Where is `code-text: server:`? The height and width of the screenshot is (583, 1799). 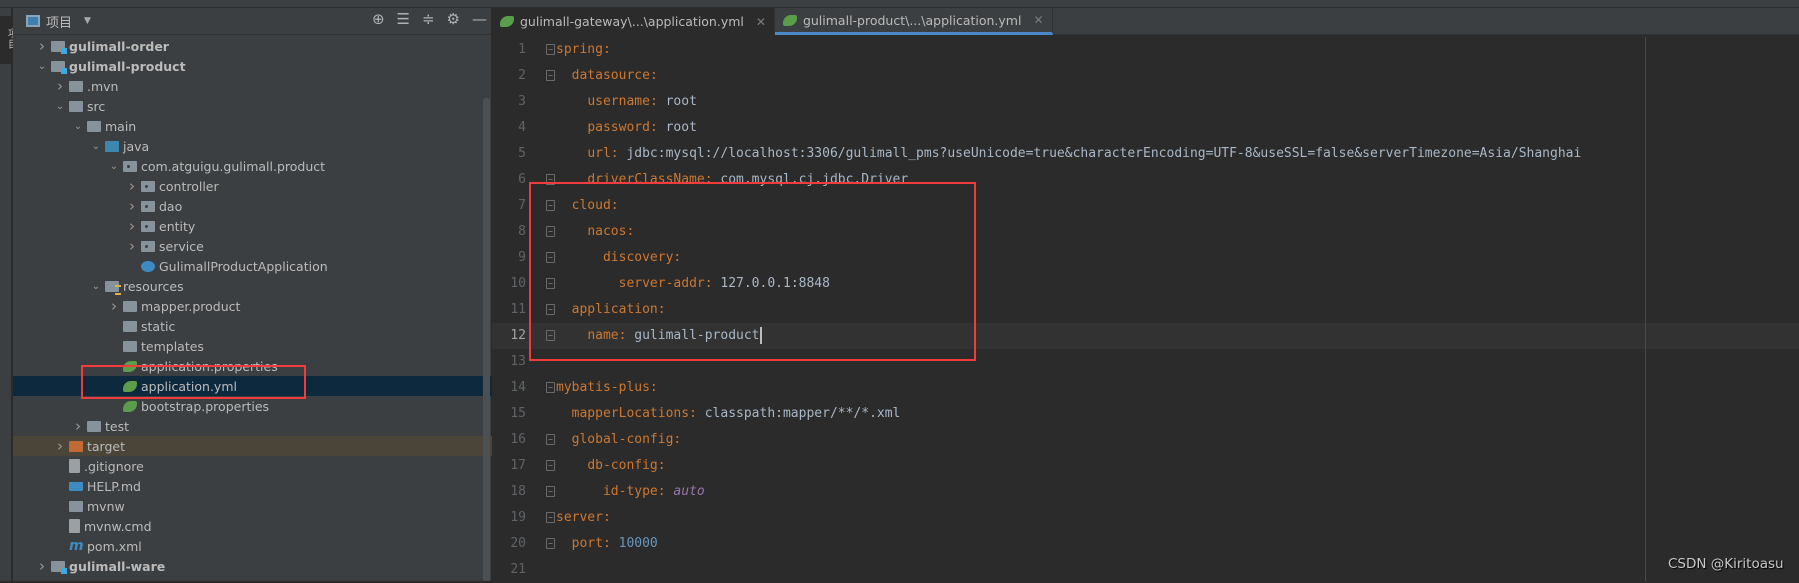 code-text: server: is located at coordinates (583, 518).